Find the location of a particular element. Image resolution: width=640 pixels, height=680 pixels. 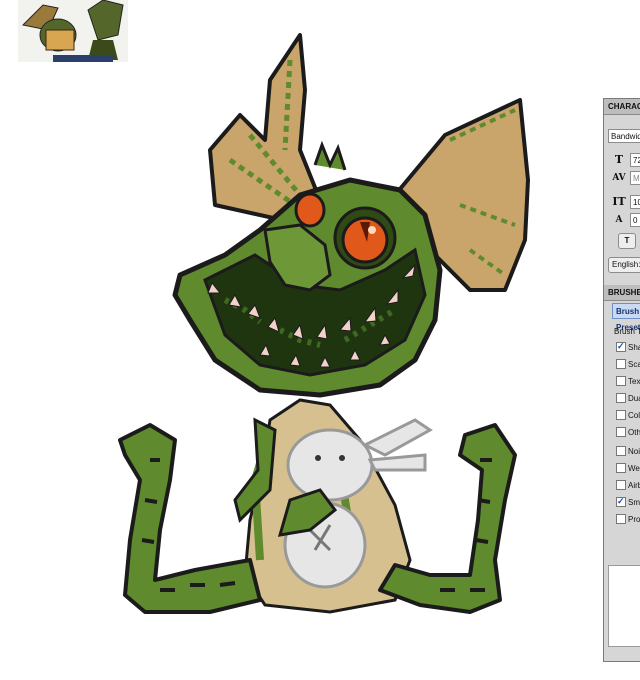

character-panel-tab: CHARACTER is located at coordinates (622, 107).